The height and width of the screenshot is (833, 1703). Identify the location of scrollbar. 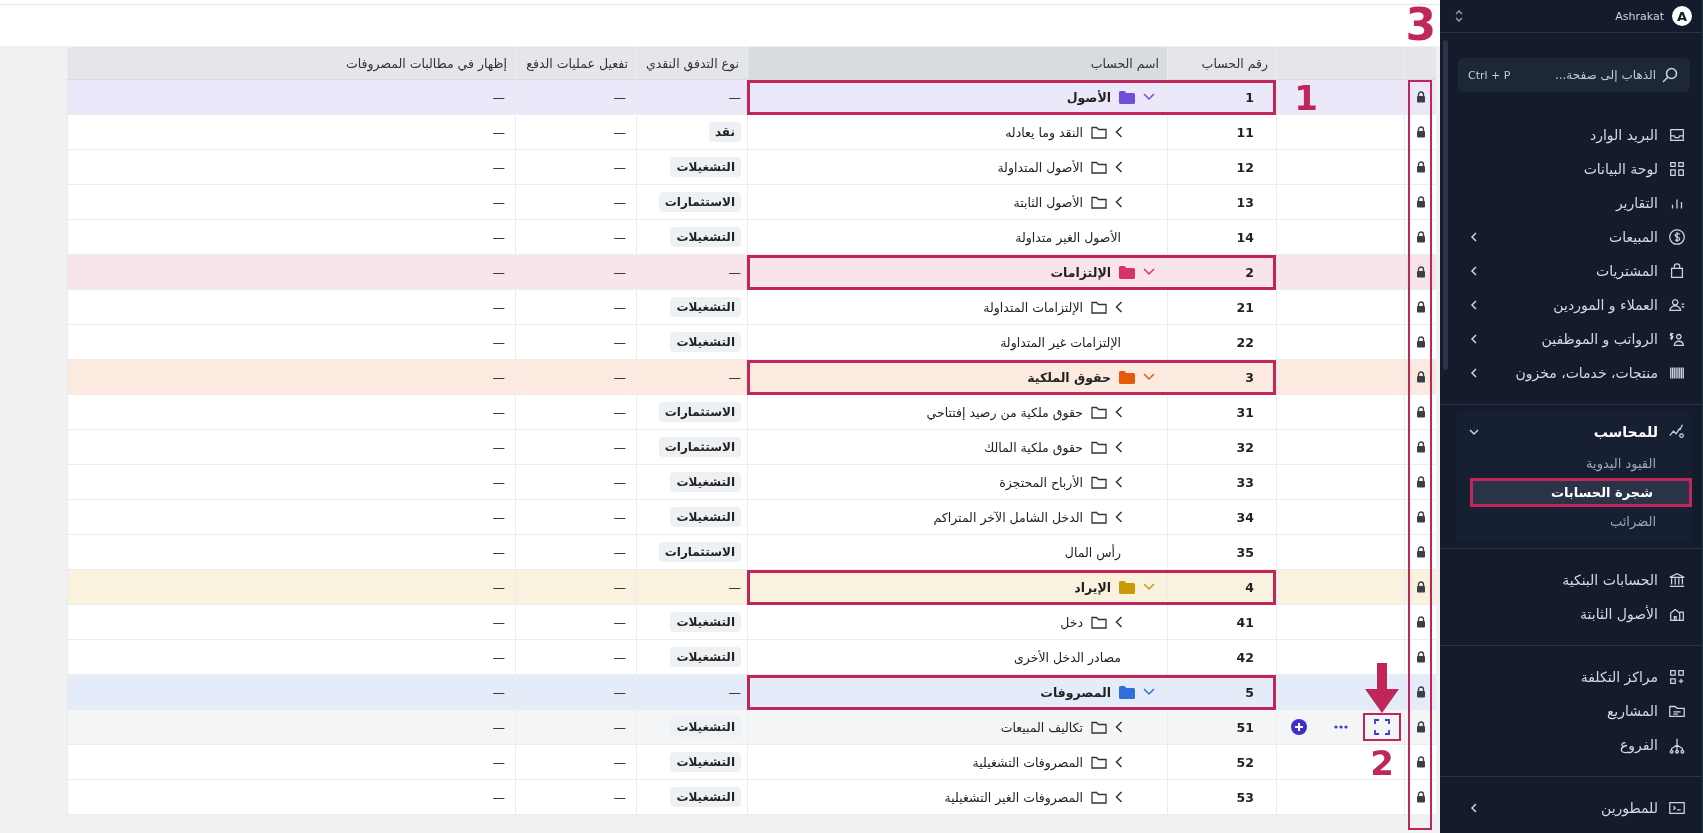
(1445, 205).